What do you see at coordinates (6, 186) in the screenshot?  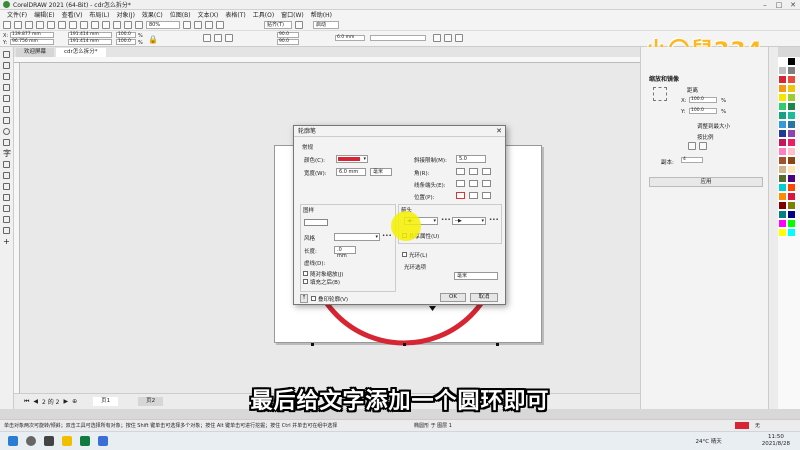 I see `drop-shadow-icon` at bounding box center [6, 186].